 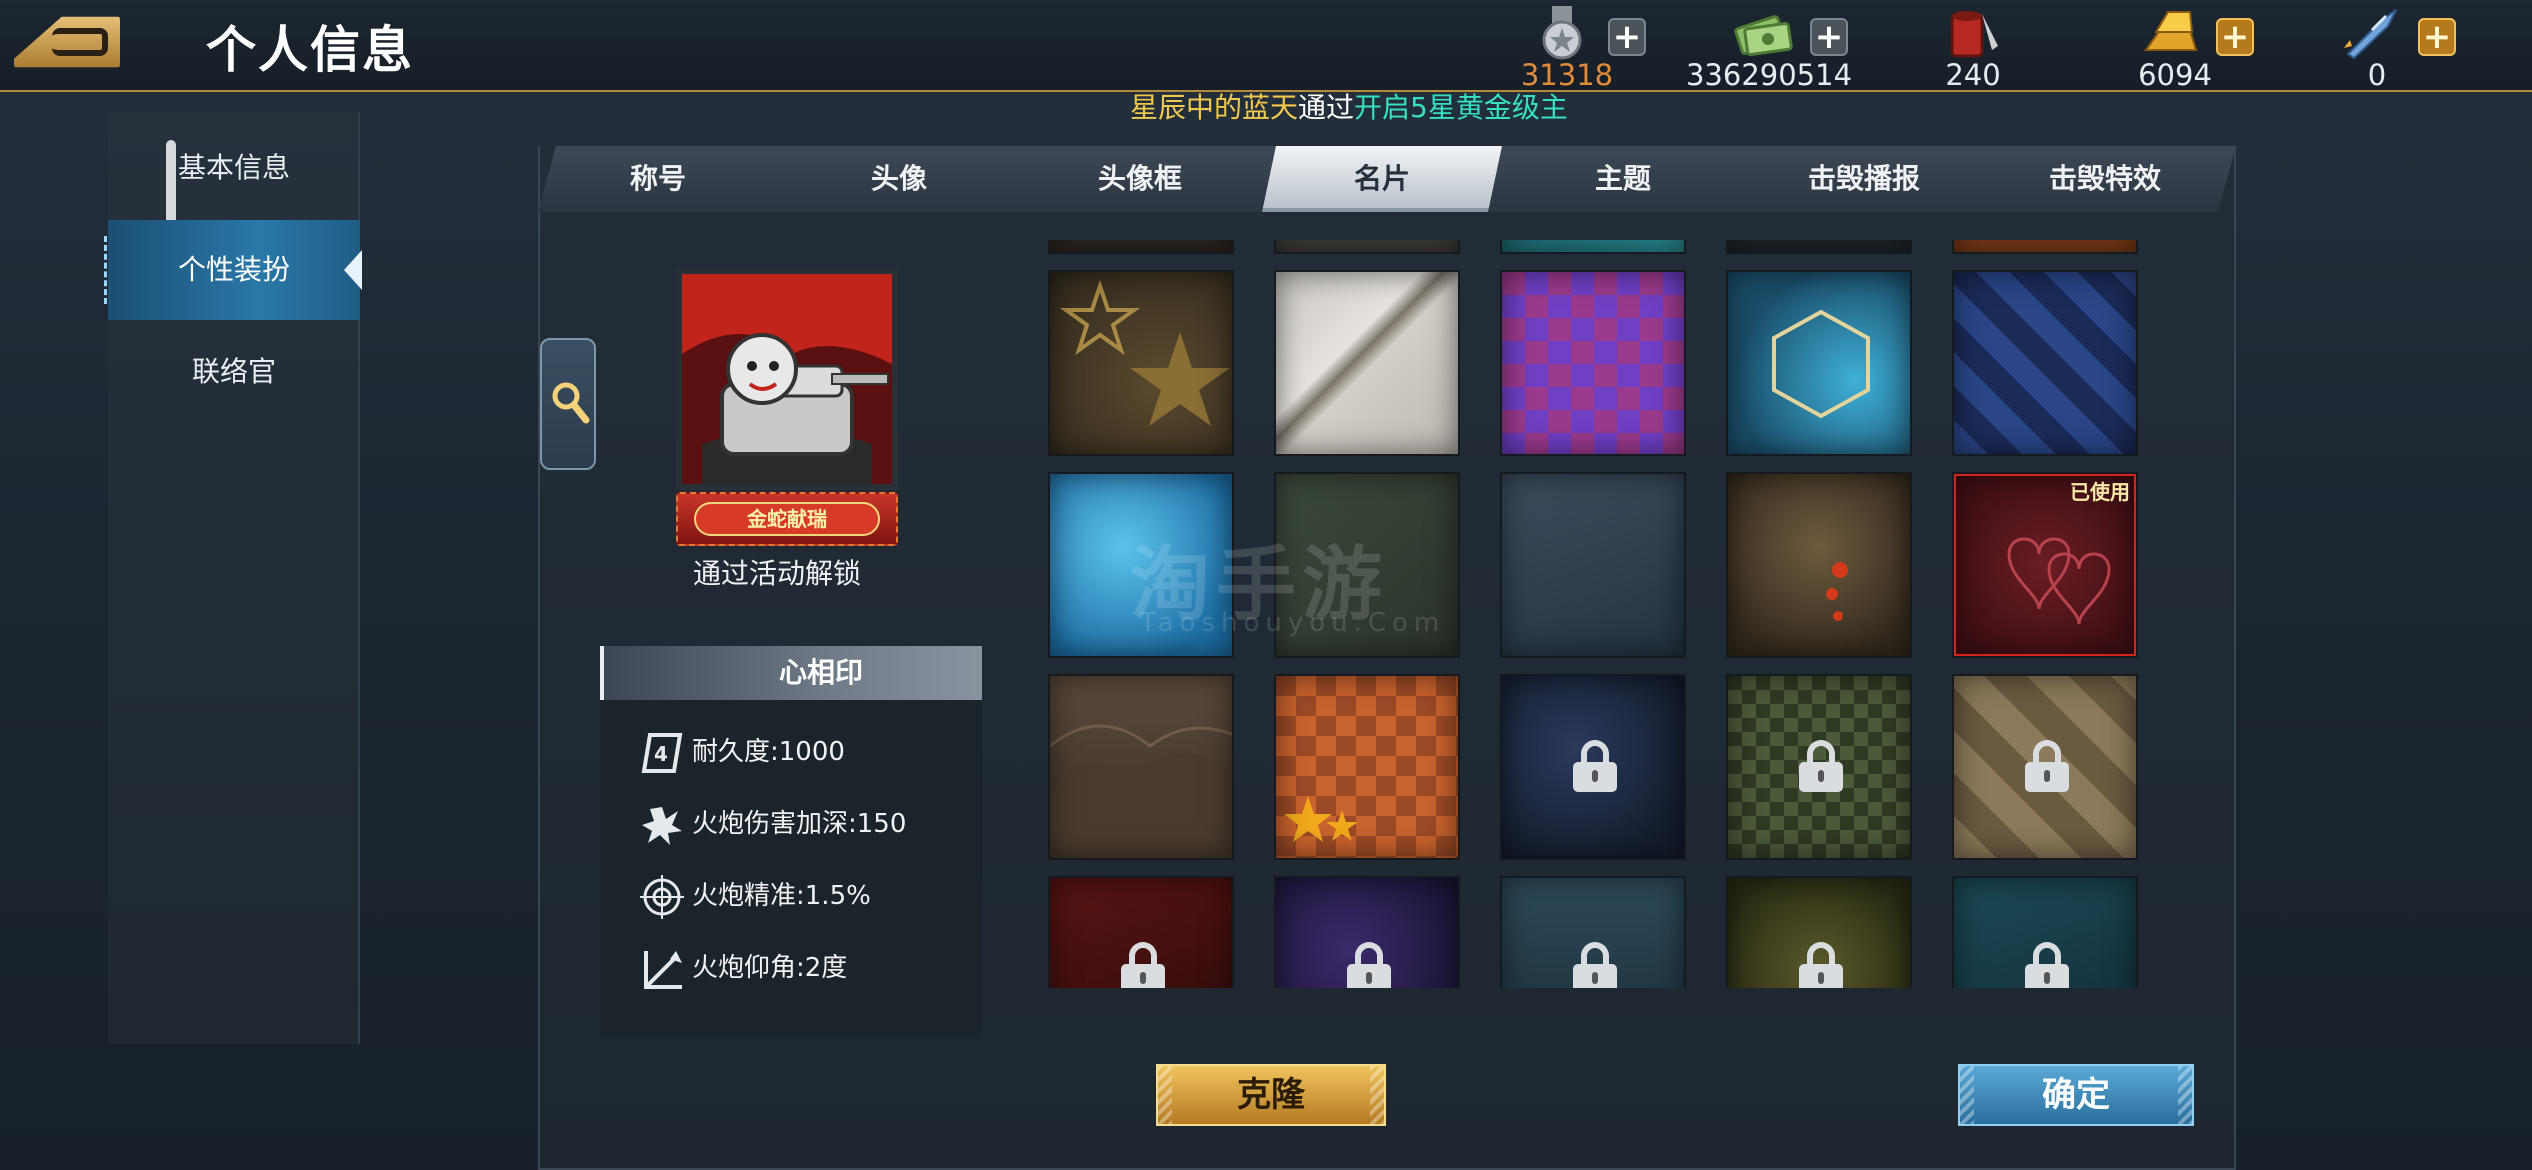 What do you see at coordinates (899, 179) in the screenshot?
I see `tab-avatar: 头像` at bounding box center [899, 179].